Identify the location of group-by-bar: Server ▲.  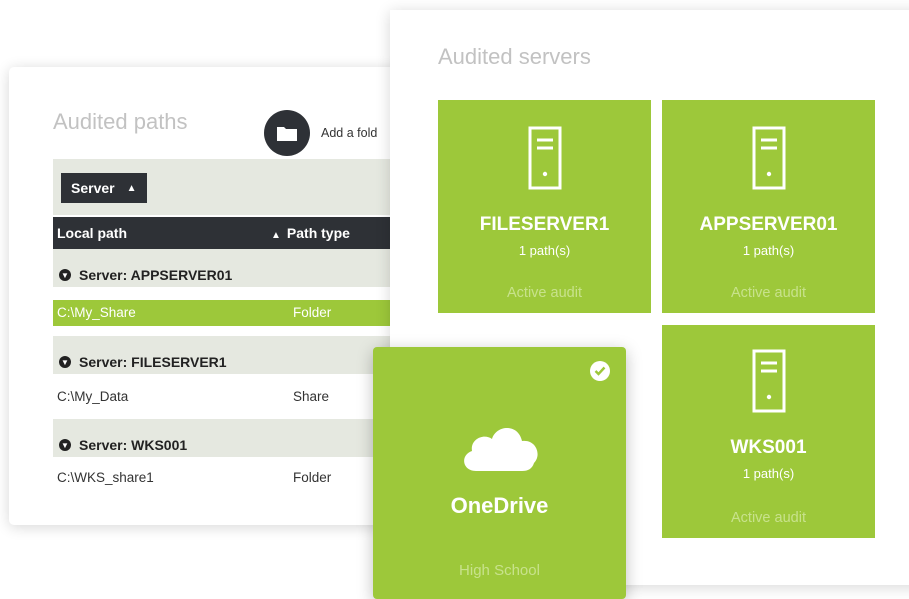
(241, 187).